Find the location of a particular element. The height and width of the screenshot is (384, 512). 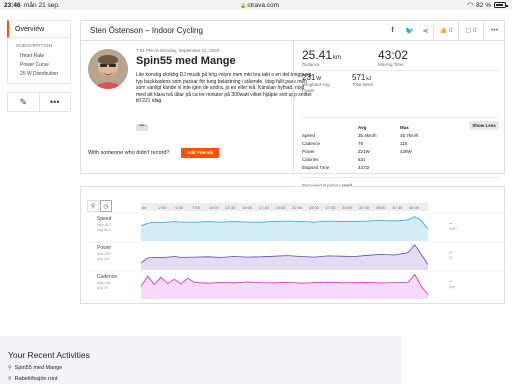

recent-activity-item: ⚲ Spin55 med Mange is located at coordinates (35, 368).